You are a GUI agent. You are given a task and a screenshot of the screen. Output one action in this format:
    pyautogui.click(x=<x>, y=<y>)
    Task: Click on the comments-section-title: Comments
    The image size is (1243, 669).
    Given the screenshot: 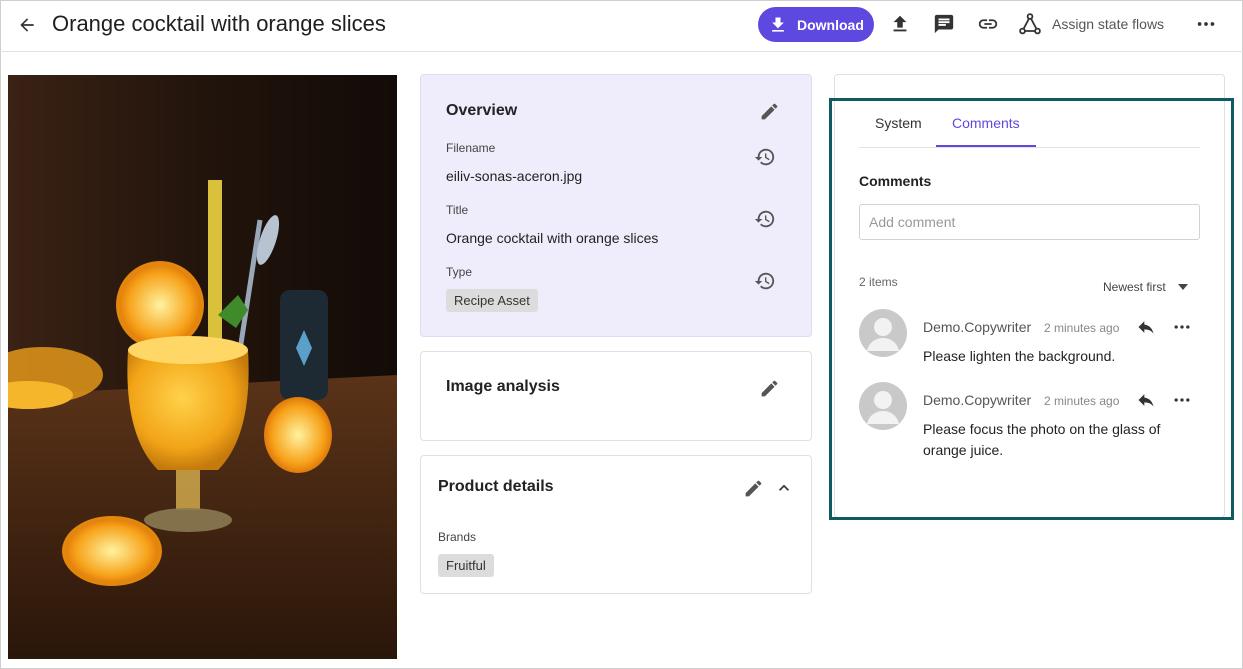 What is the action you would take?
    pyautogui.click(x=895, y=181)
    